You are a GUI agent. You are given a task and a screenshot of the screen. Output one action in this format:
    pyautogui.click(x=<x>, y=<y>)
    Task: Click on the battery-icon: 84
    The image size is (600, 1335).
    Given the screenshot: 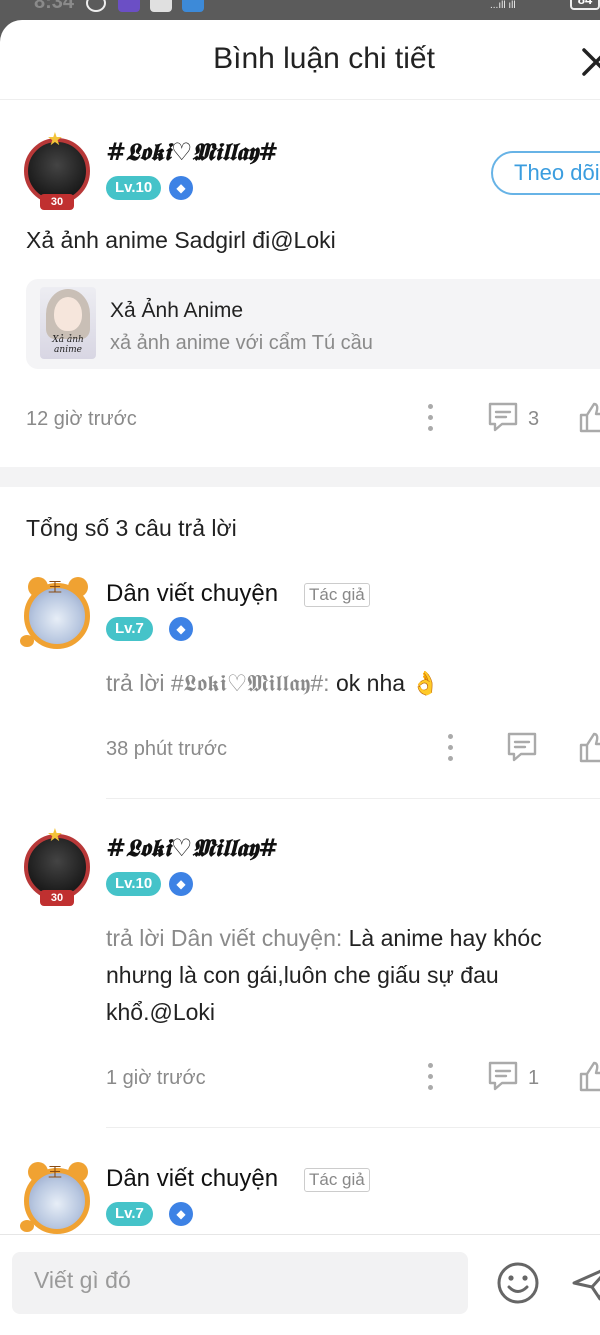 What is the action you would take?
    pyautogui.click(x=585, y=5)
    